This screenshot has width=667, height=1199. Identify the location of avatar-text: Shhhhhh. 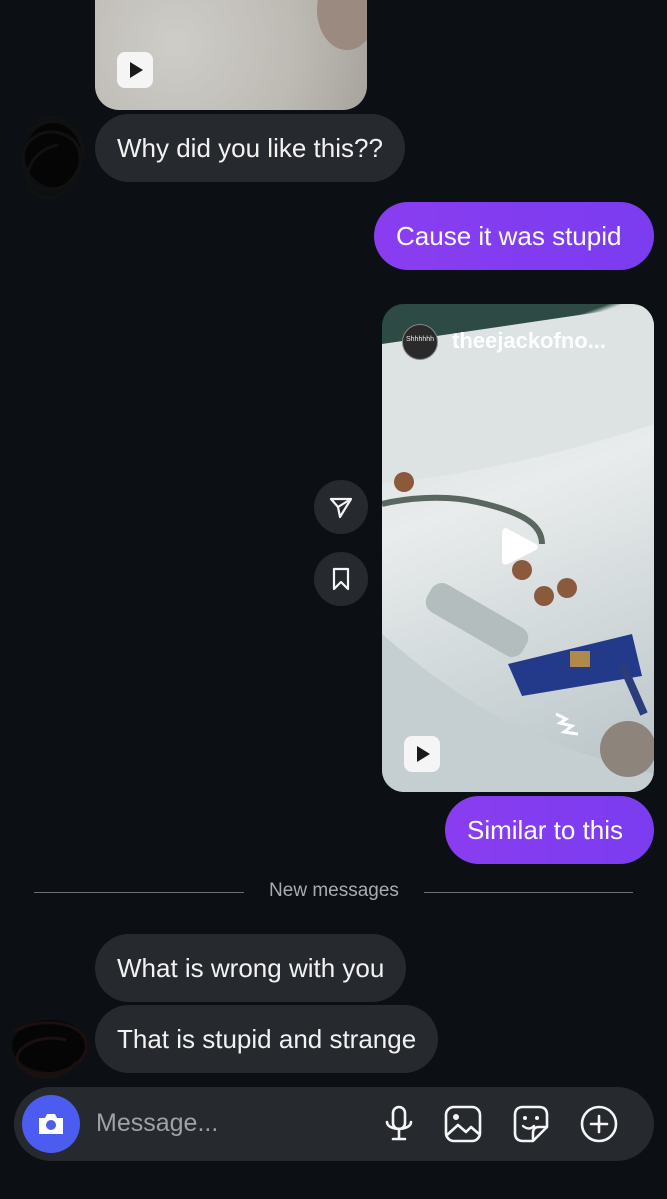
(420, 339).